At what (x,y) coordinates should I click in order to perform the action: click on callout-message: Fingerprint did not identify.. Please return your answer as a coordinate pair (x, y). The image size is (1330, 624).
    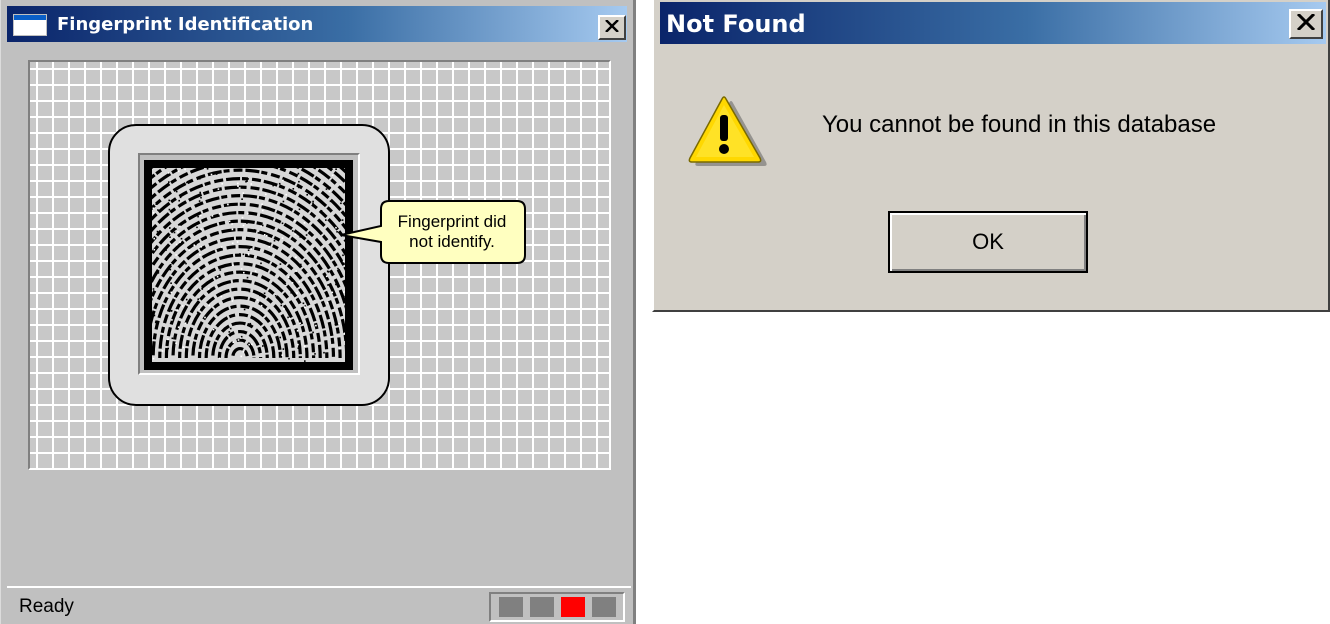
    Looking at the image, I should click on (452, 232).